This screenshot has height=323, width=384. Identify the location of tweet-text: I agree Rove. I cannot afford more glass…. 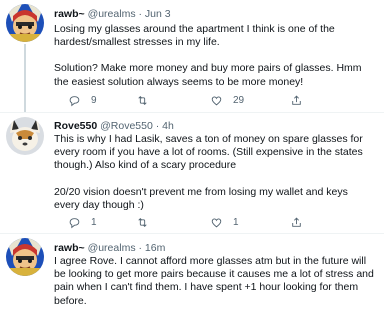
(215, 281).